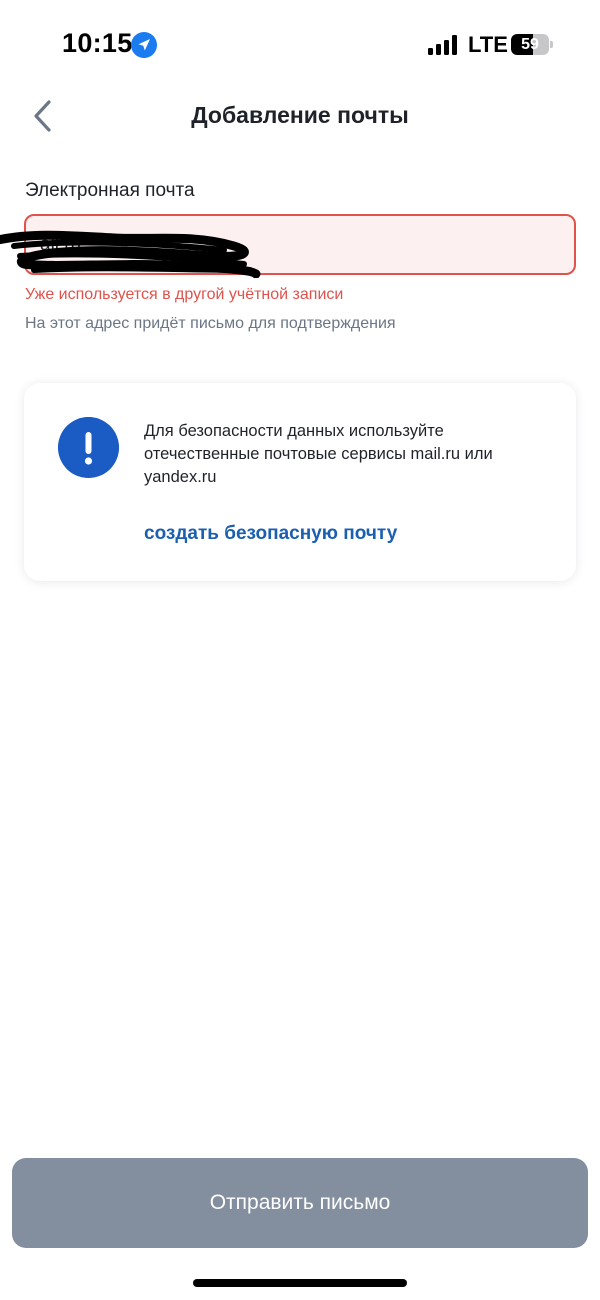 Image resolution: width=600 pixels, height=1300 pixels. I want to click on home-indicator, so click(300, 1283).